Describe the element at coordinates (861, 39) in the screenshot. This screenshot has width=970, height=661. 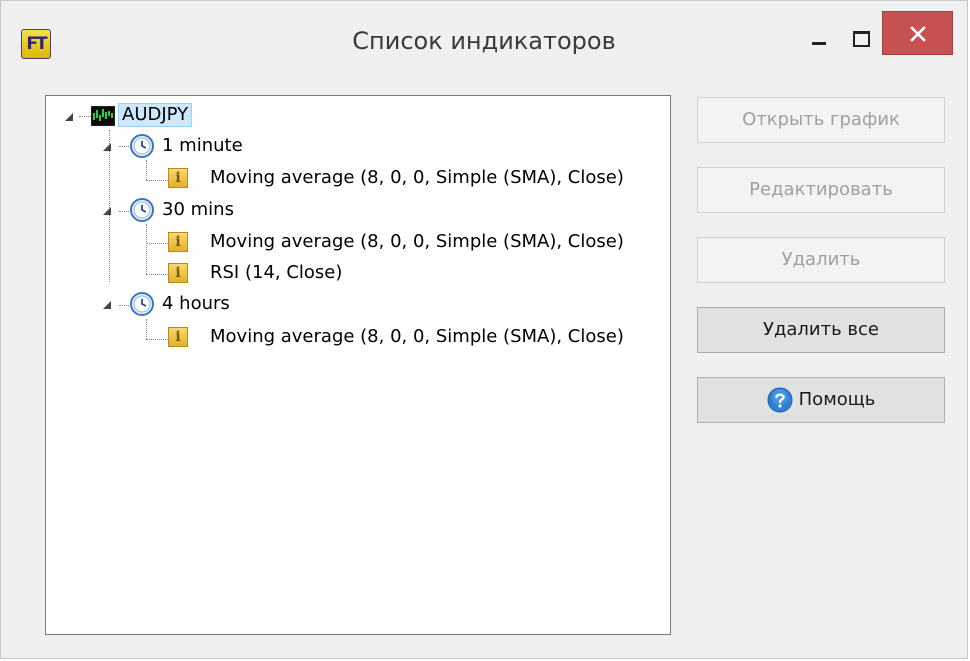
I see `maximize-icon` at that location.